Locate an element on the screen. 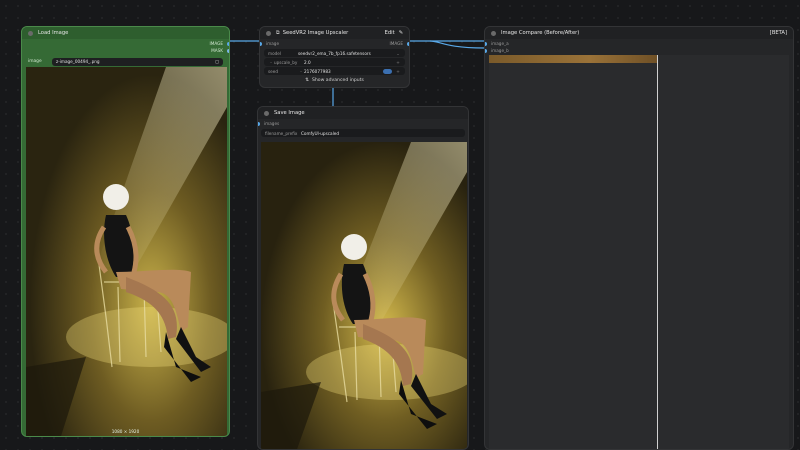 The image size is (800, 450). model-select: model seedvr2_ema_7b_fp16.safetensors ⌄ is located at coordinates (334, 53).